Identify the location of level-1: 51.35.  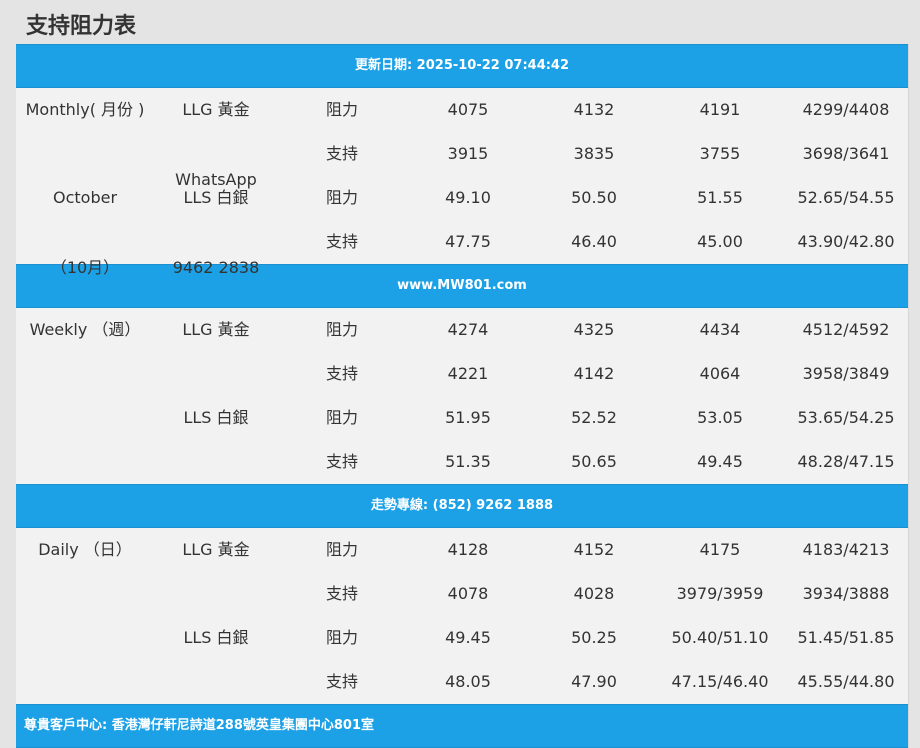
(468, 461).